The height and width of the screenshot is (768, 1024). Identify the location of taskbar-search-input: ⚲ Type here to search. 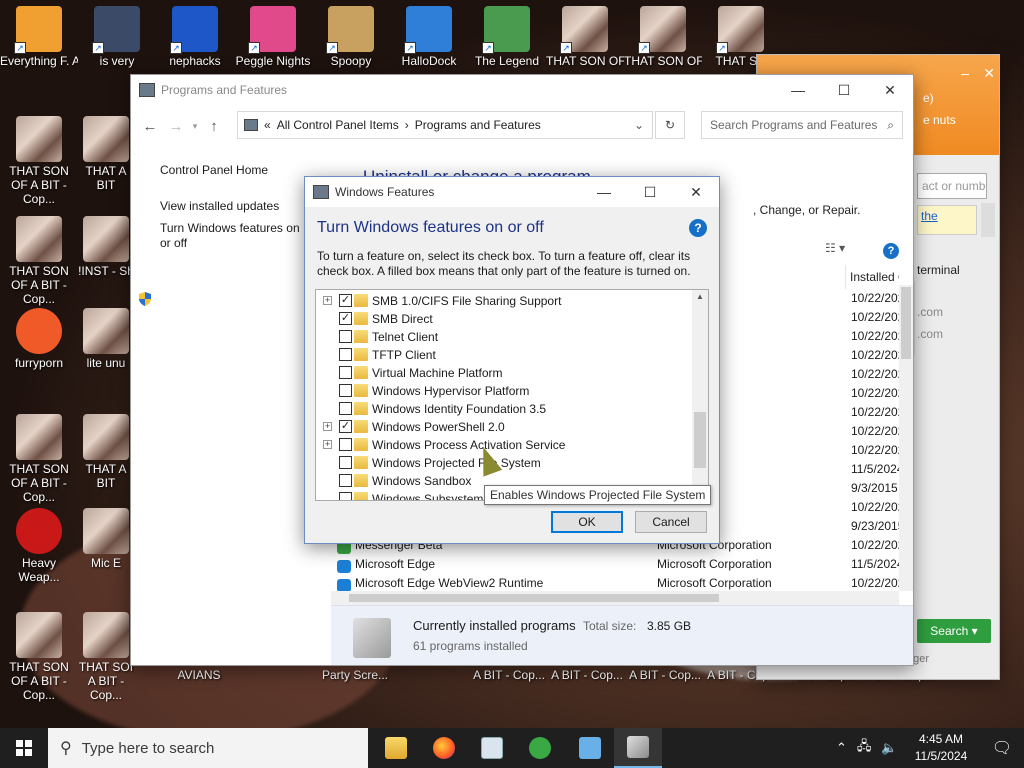
(208, 748).